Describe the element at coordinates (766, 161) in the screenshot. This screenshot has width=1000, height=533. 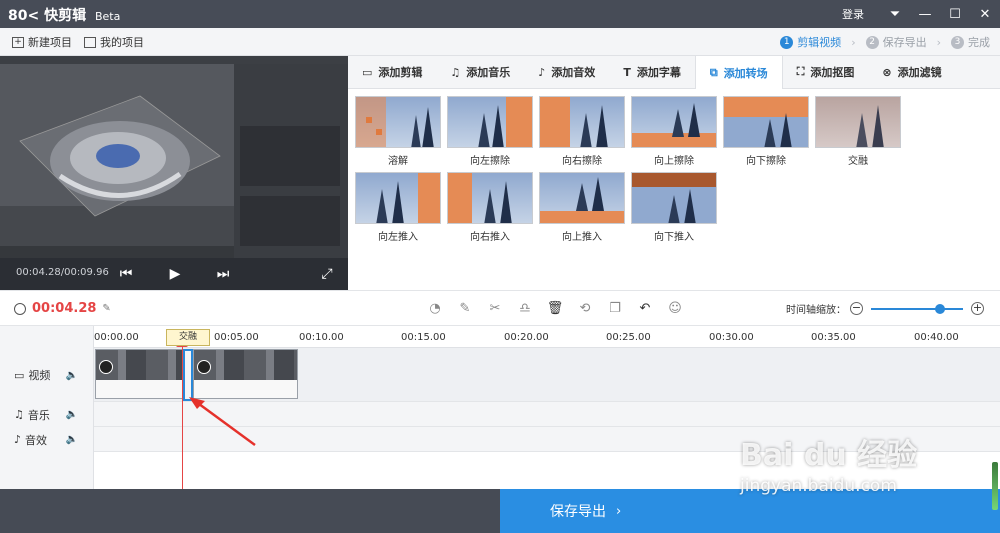
I see `transition-label: 向下擦除` at that location.